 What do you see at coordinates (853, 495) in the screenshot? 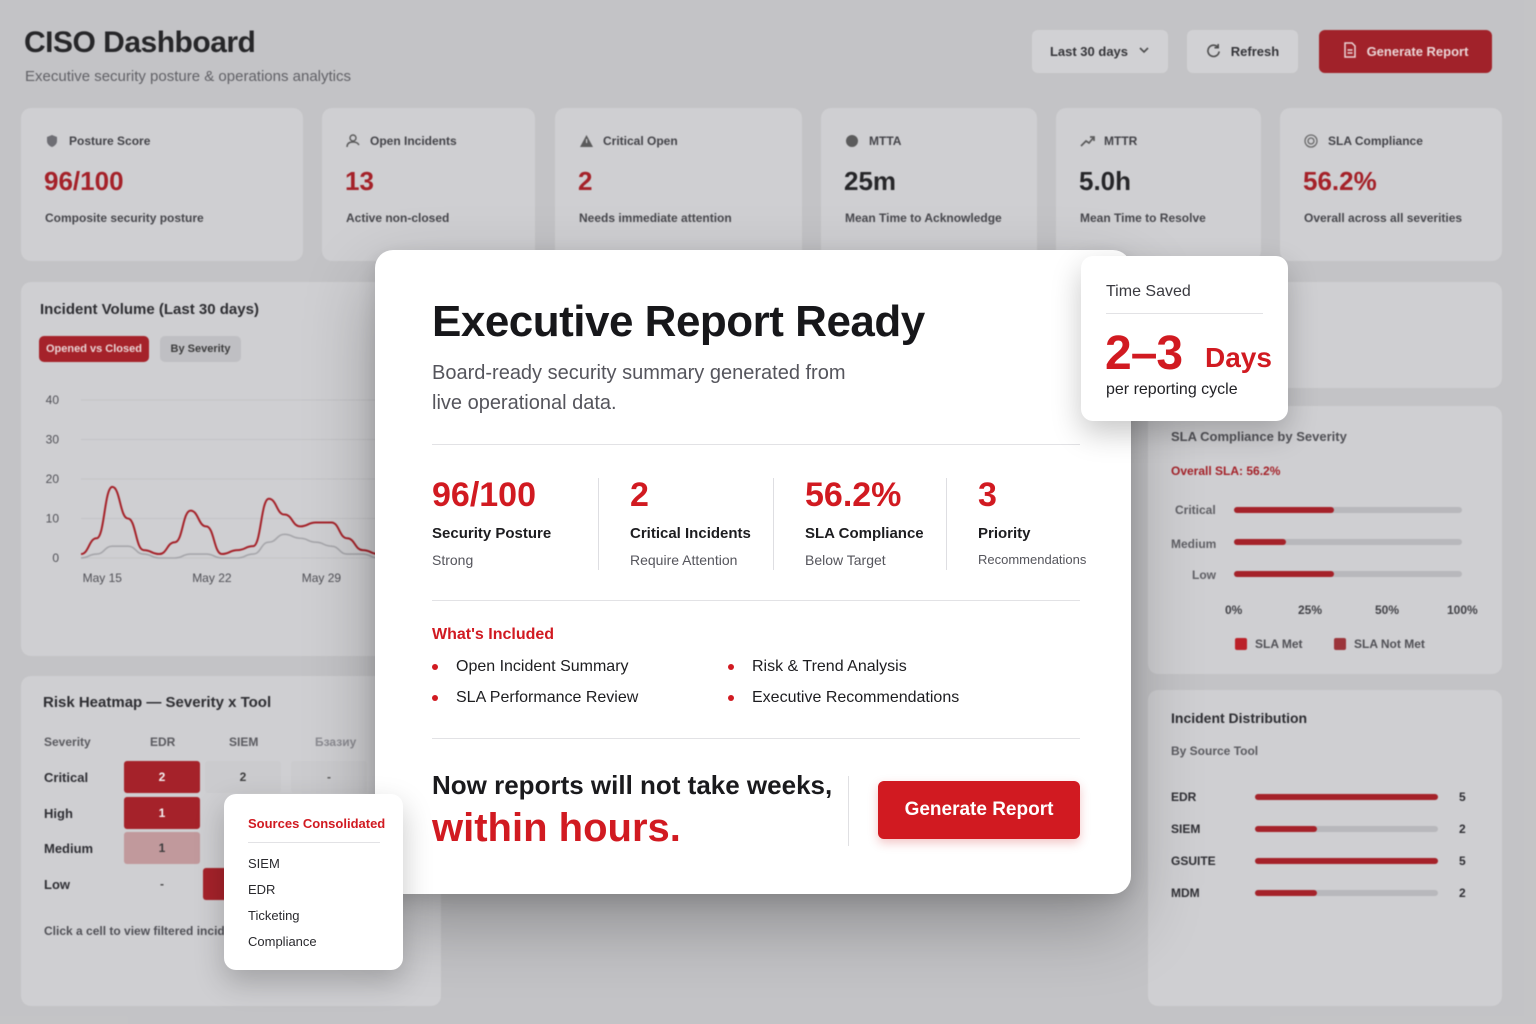
I see `stat-value: 56.2%` at bounding box center [853, 495].